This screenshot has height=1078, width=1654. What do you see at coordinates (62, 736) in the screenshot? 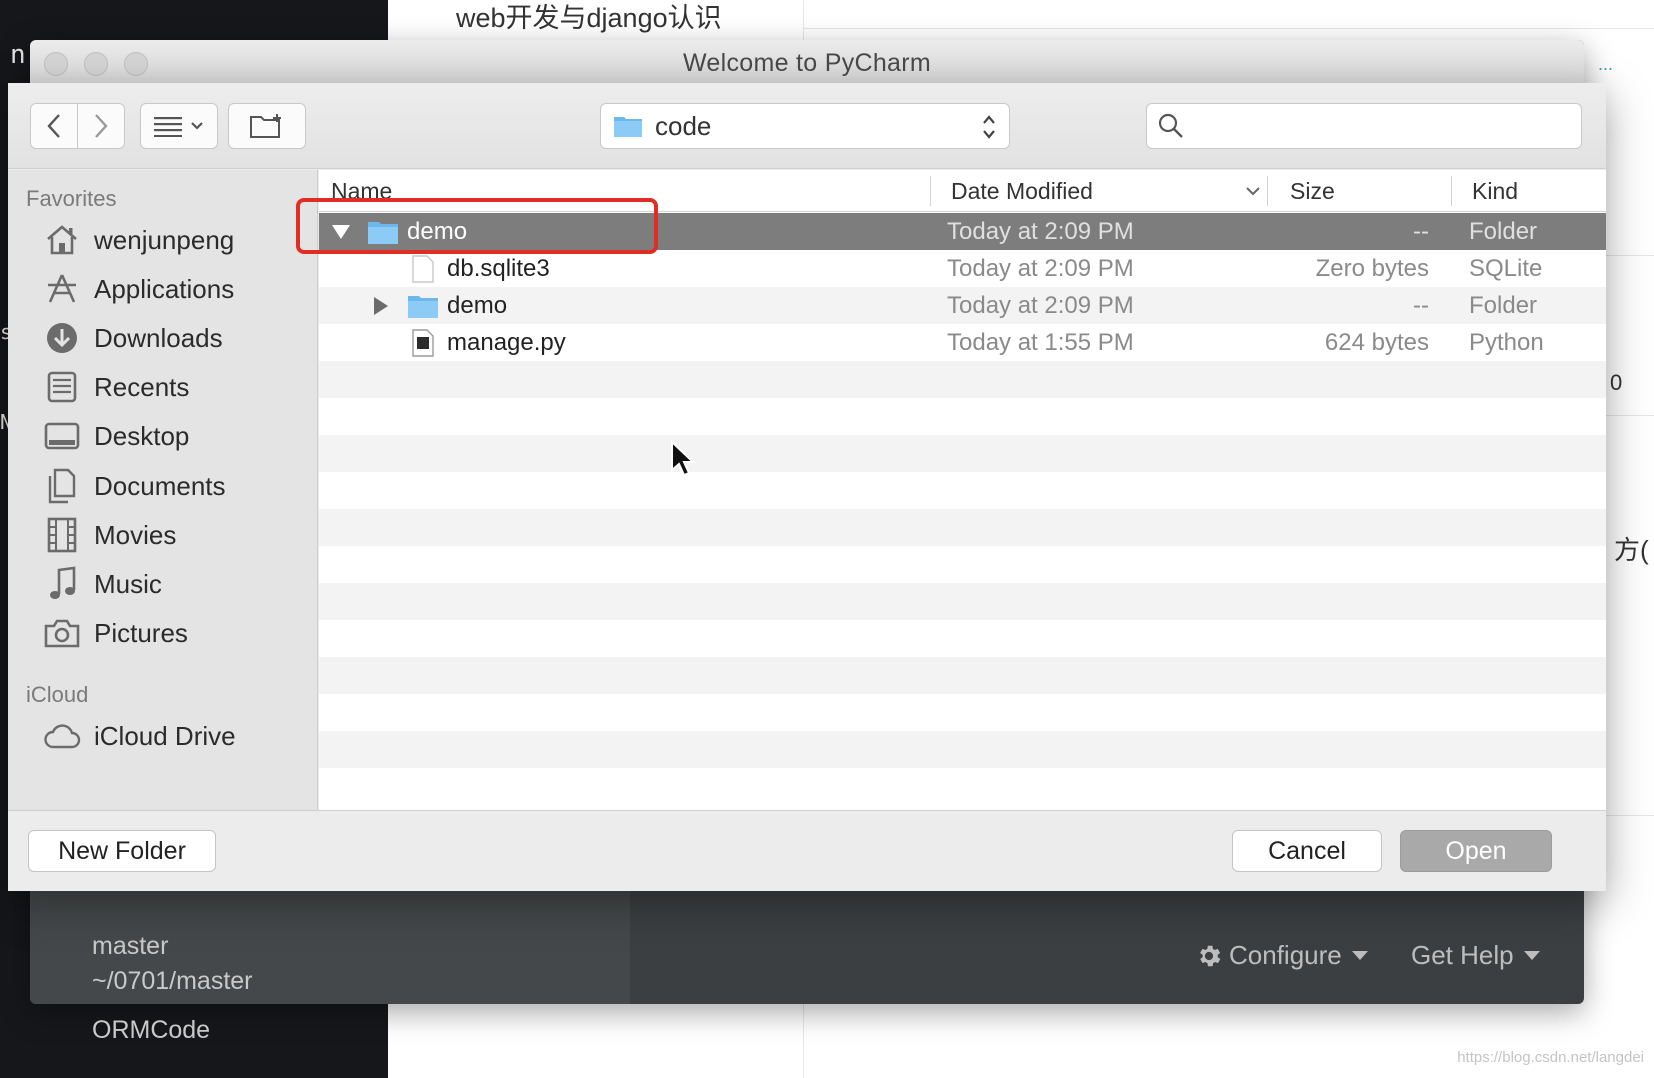
I see `cloud-icon` at bounding box center [62, 736].